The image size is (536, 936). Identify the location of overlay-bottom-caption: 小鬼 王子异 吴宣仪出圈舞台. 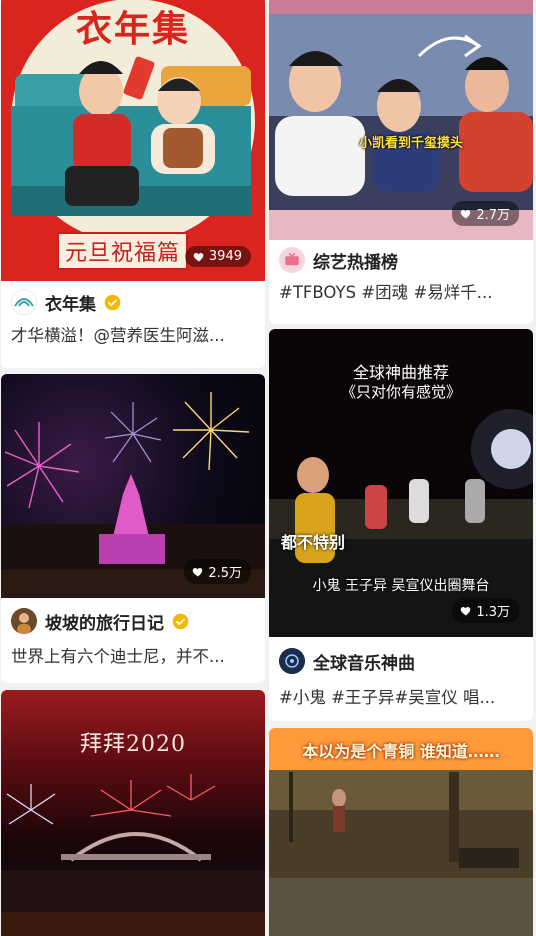
(401, 586).